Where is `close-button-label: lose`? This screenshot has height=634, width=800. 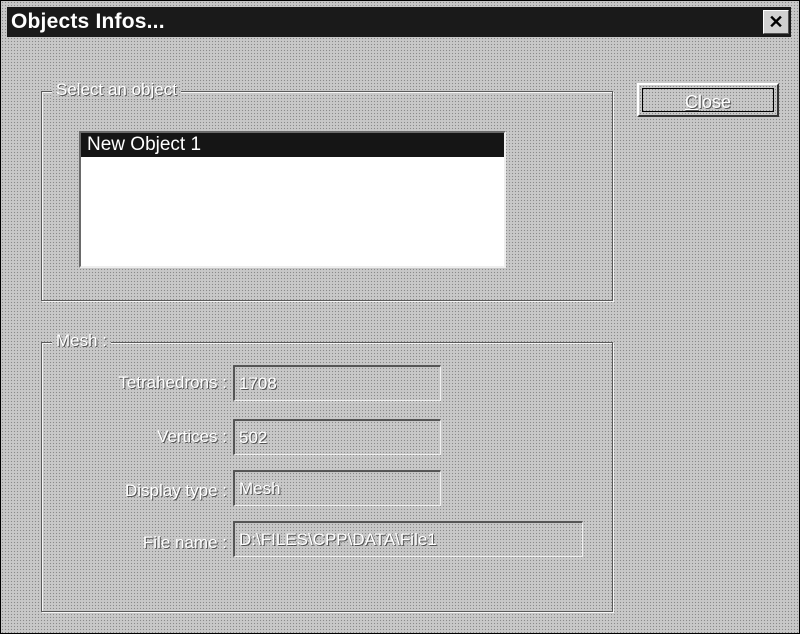 close-button-label: lose is located at coordinates (714, 102).